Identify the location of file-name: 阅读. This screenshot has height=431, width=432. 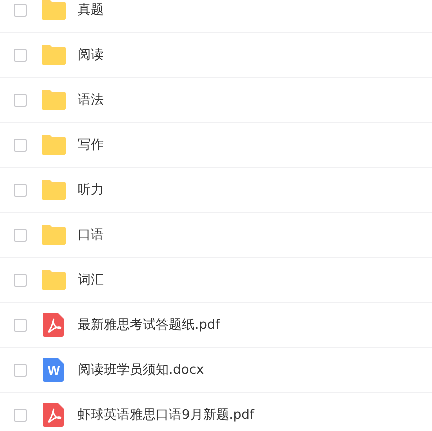
(91, 55).